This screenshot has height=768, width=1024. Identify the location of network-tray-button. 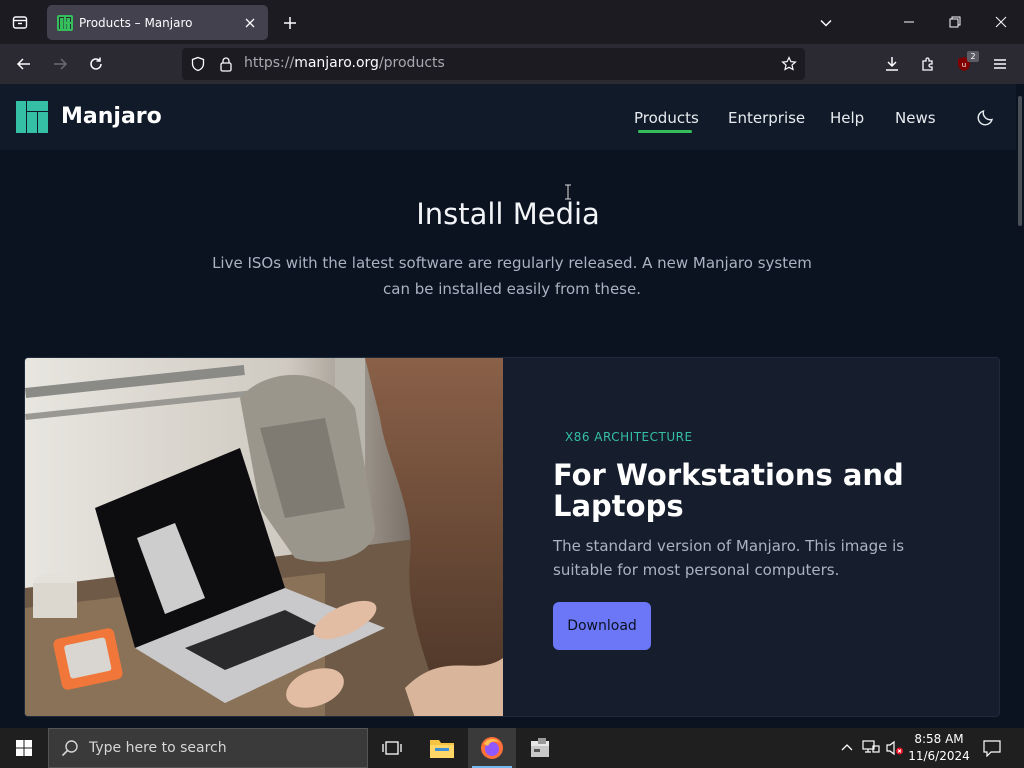
(871, 748).